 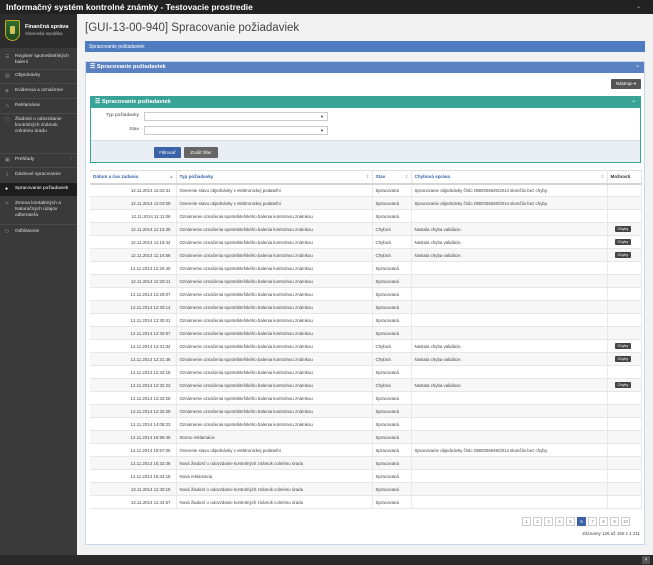 I want to click on sidebar-item-processing: ● Spracovanie požiadaviek, so click(x=38, y=189).